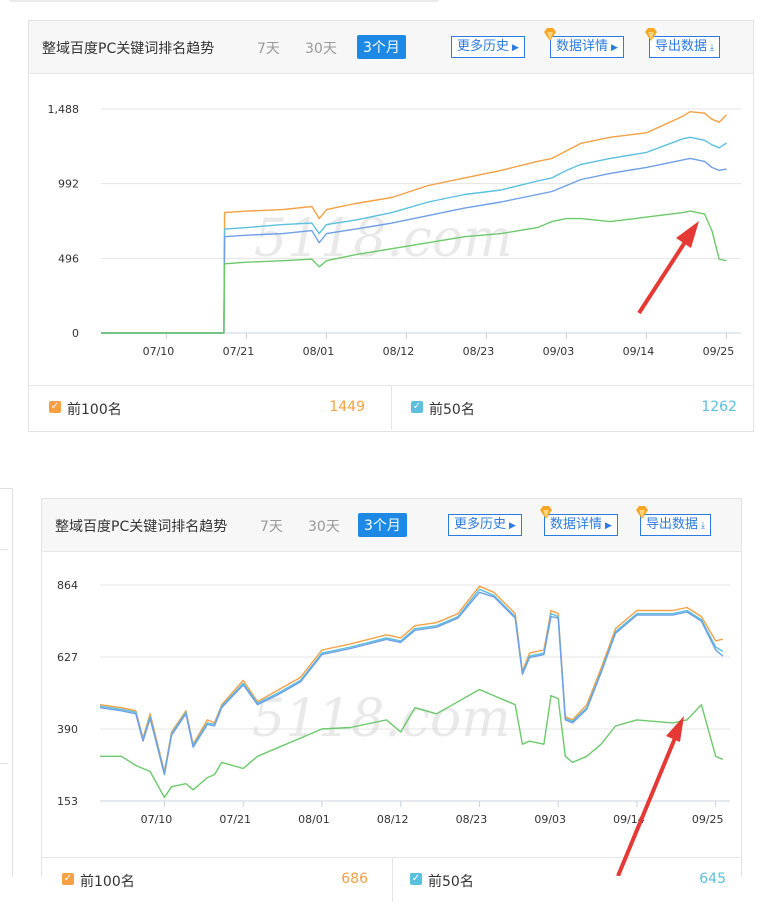 The image size is (780, 902). Describe the element at coordinates (381, 719) in the screenshot. I see `watermark-text: 5118.com` at that location.